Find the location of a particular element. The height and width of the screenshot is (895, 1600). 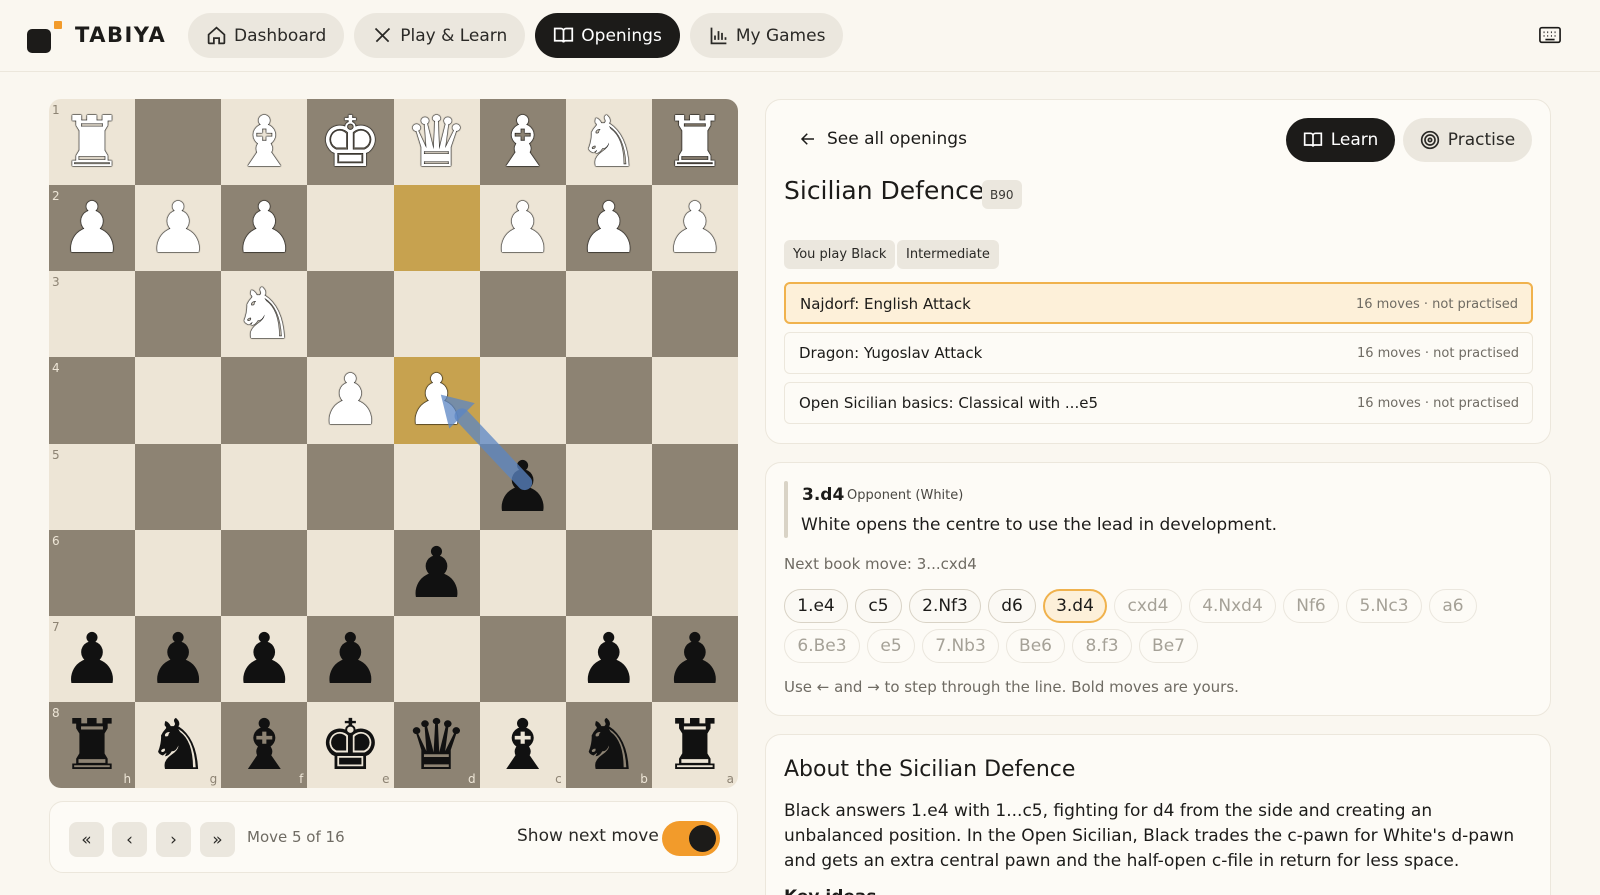

white-knight: ♞ is located at coordinates (264, 314).